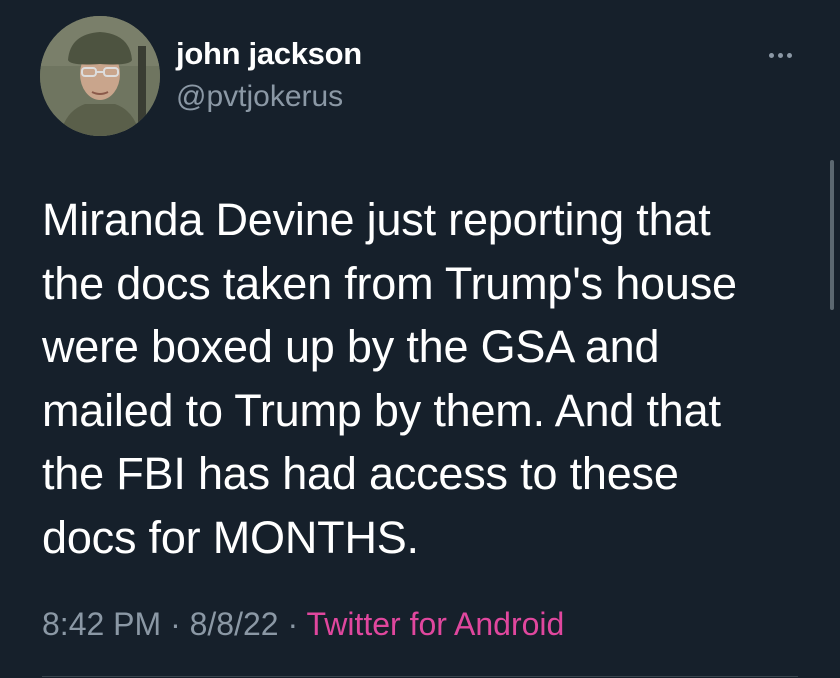  I want to click on divider, so click(420, 676).